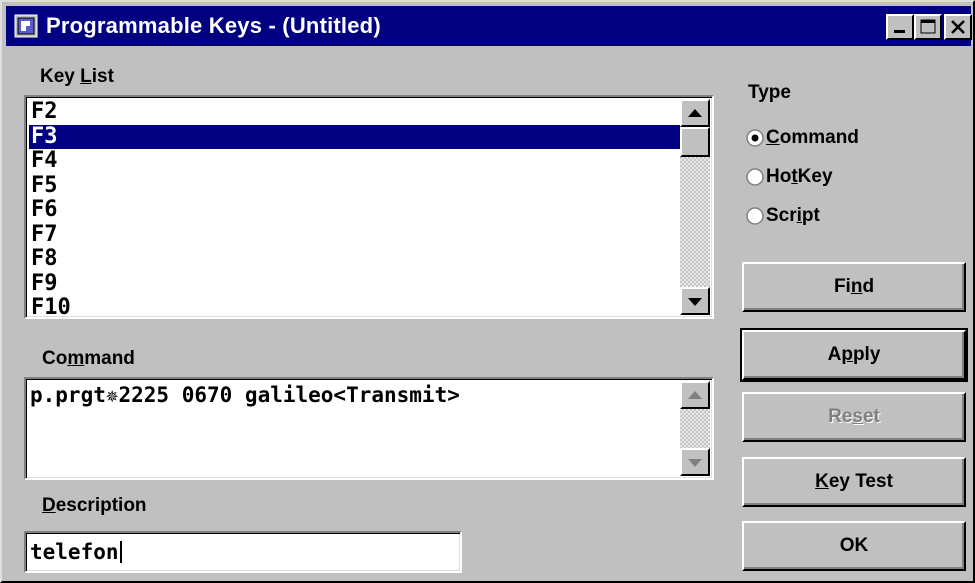 The image size is (975, 583). I want to click on key-list-item: F10, so click(354, 308).